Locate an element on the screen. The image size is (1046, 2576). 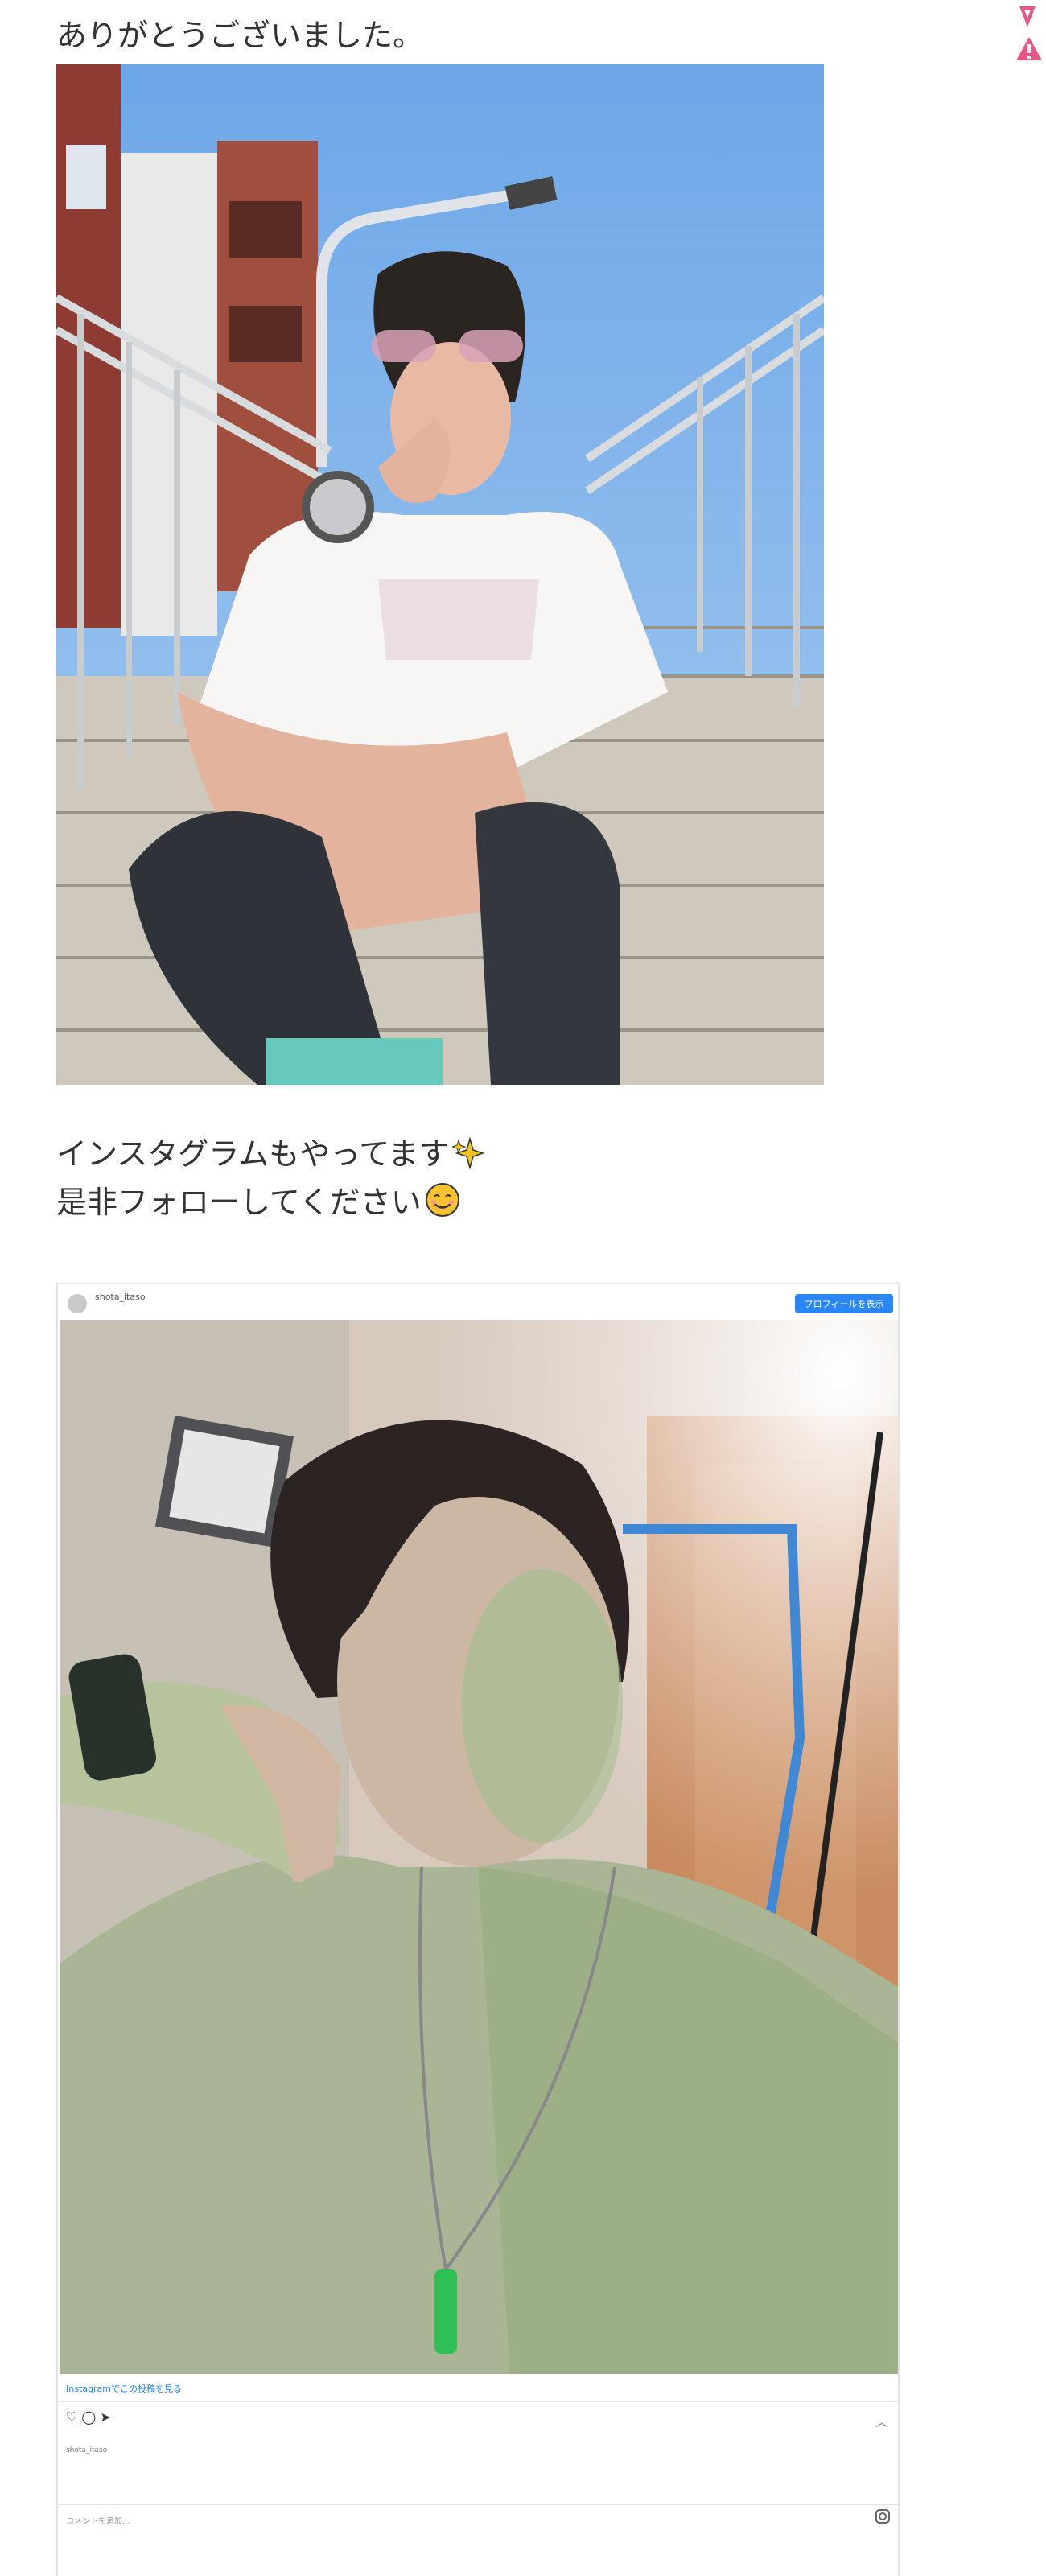
instagram-logo-icon is located at coordinates (882, 2516).